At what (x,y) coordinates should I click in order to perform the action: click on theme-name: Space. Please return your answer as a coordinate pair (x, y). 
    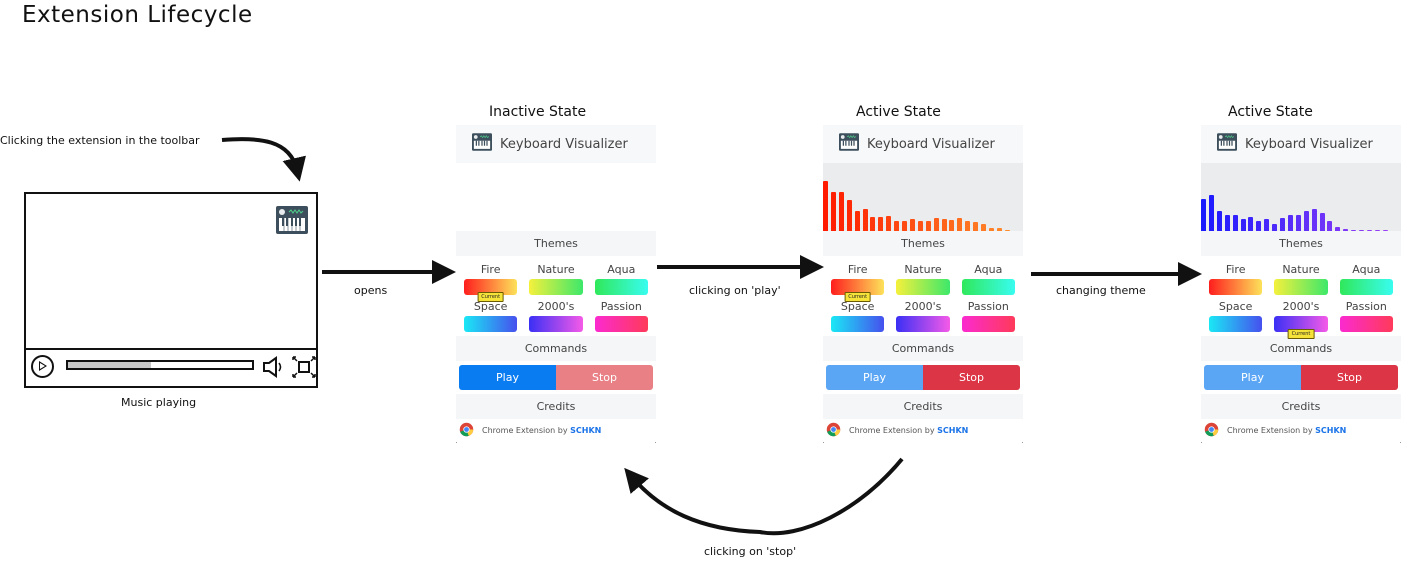
    Looking at the image, I should click on (1235, 306).